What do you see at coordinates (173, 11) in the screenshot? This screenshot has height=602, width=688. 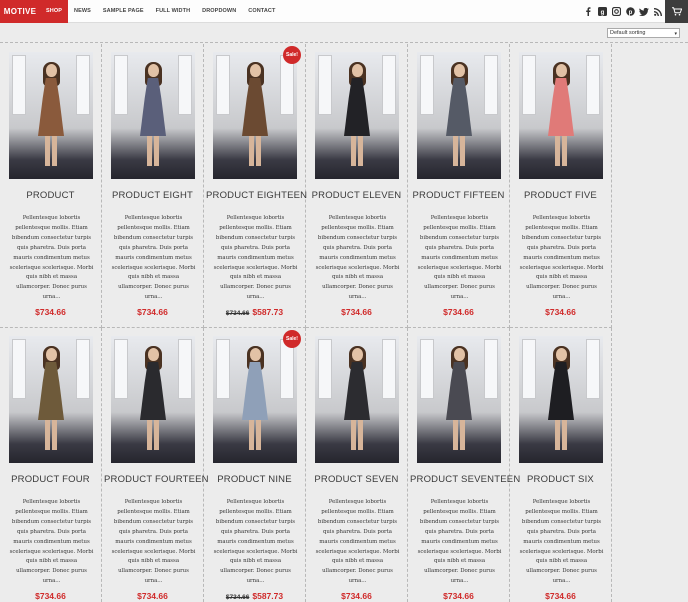 I see `menu-item-full-width: FULL WIDTH` at bounding box center [173, 11].